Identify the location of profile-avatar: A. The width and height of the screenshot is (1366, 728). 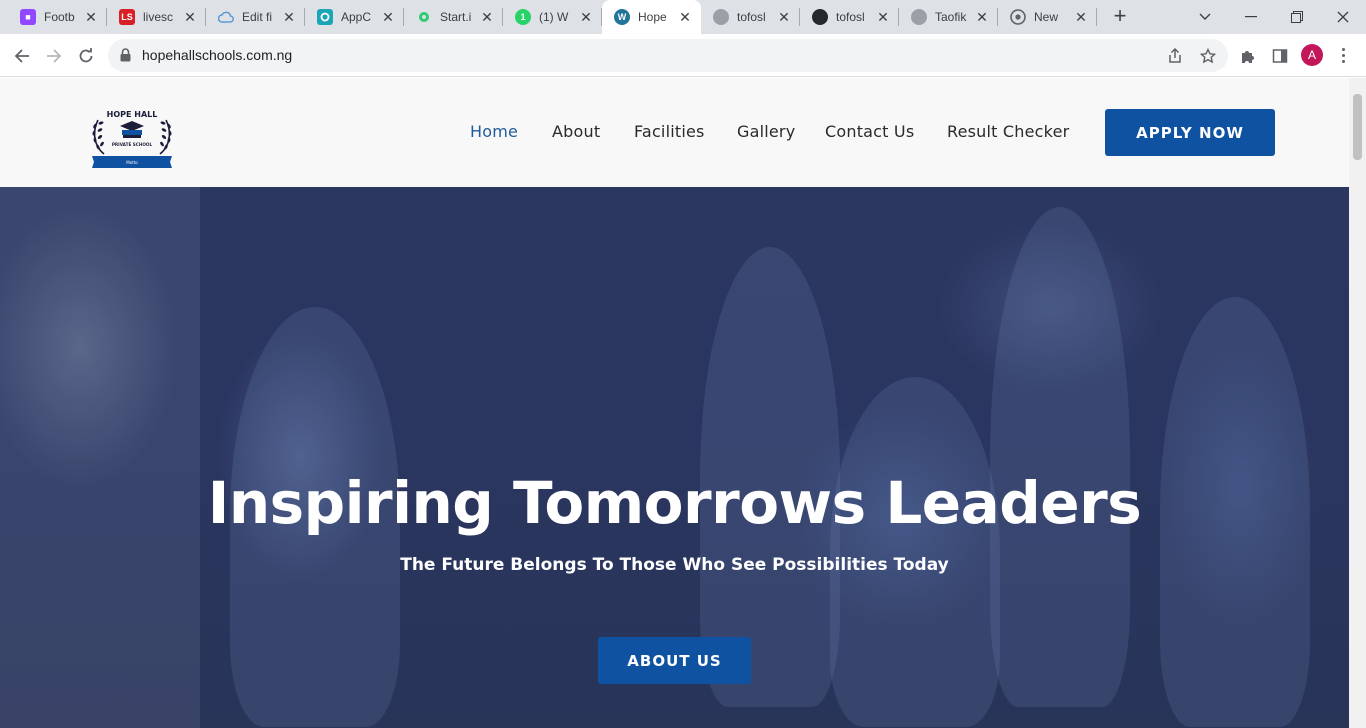
(1312, 55).